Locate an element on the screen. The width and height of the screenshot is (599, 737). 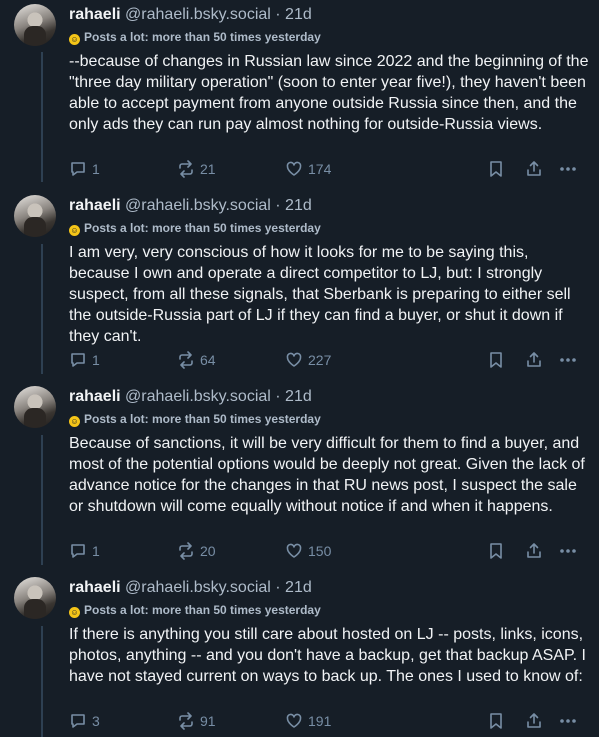
like-count: 150 is located at coordinates (320, 551).